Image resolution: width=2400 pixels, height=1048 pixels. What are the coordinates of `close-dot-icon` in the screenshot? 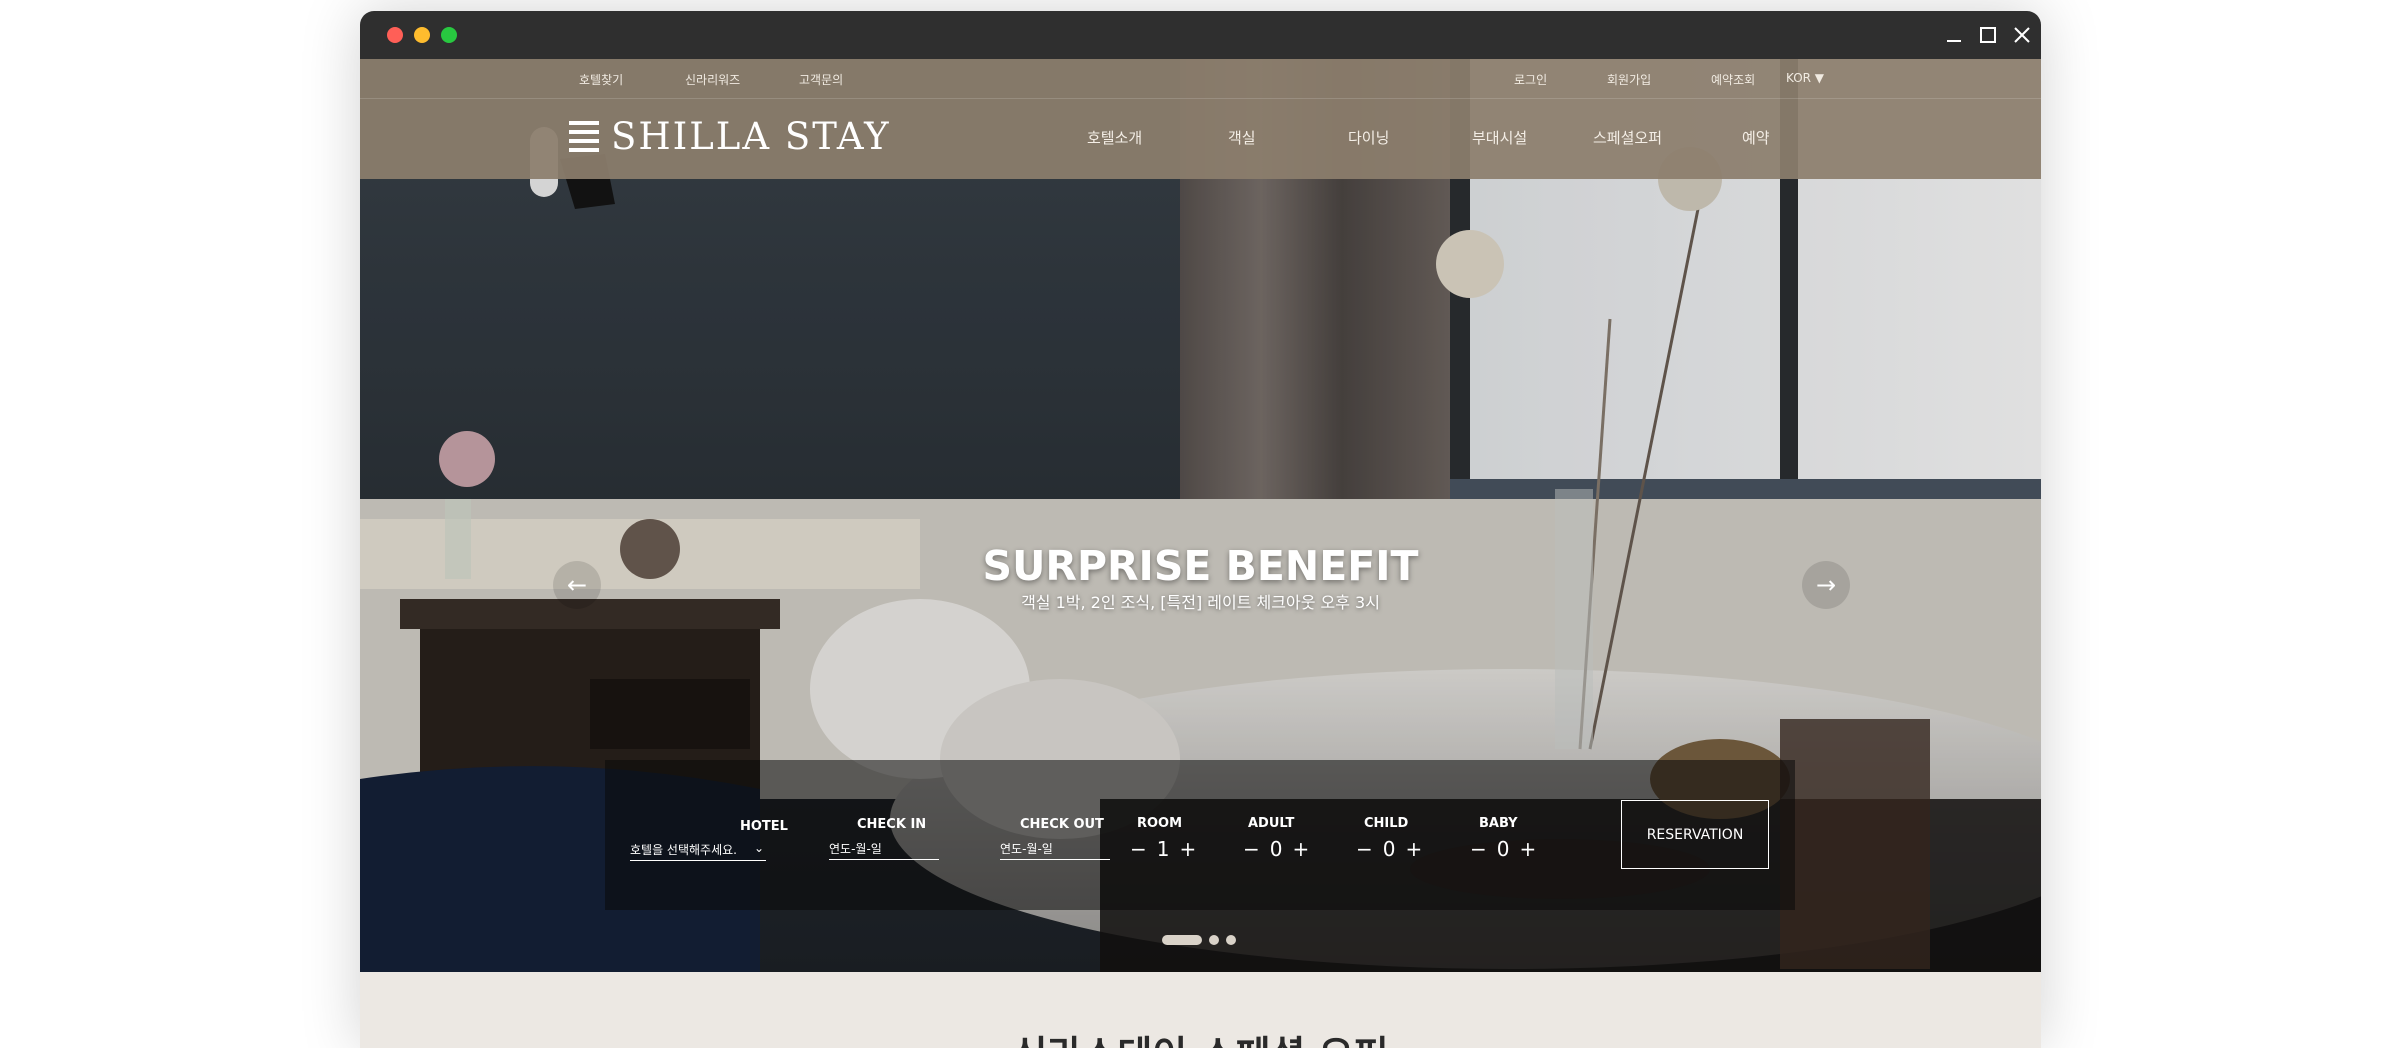 It's located at (395, 35).